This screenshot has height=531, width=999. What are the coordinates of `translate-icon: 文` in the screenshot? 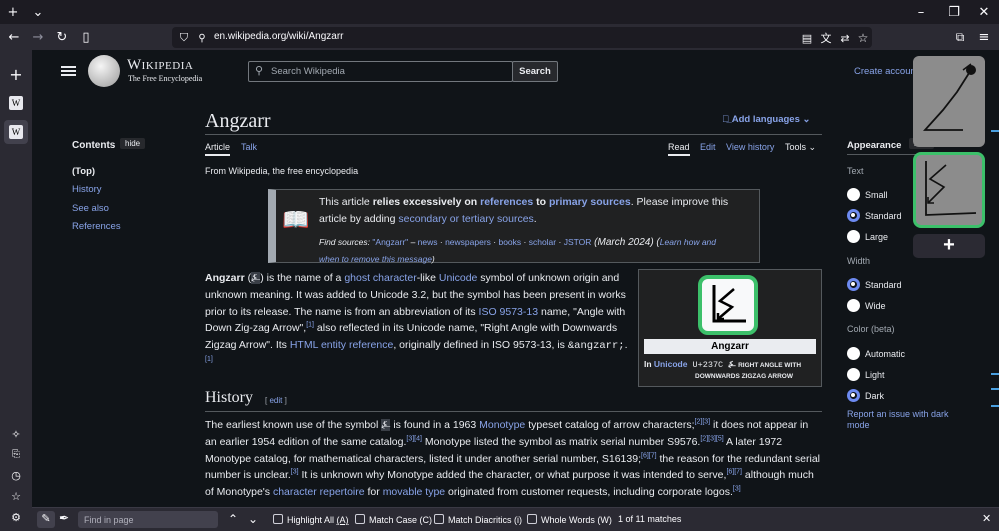 It's located at (826, 38).